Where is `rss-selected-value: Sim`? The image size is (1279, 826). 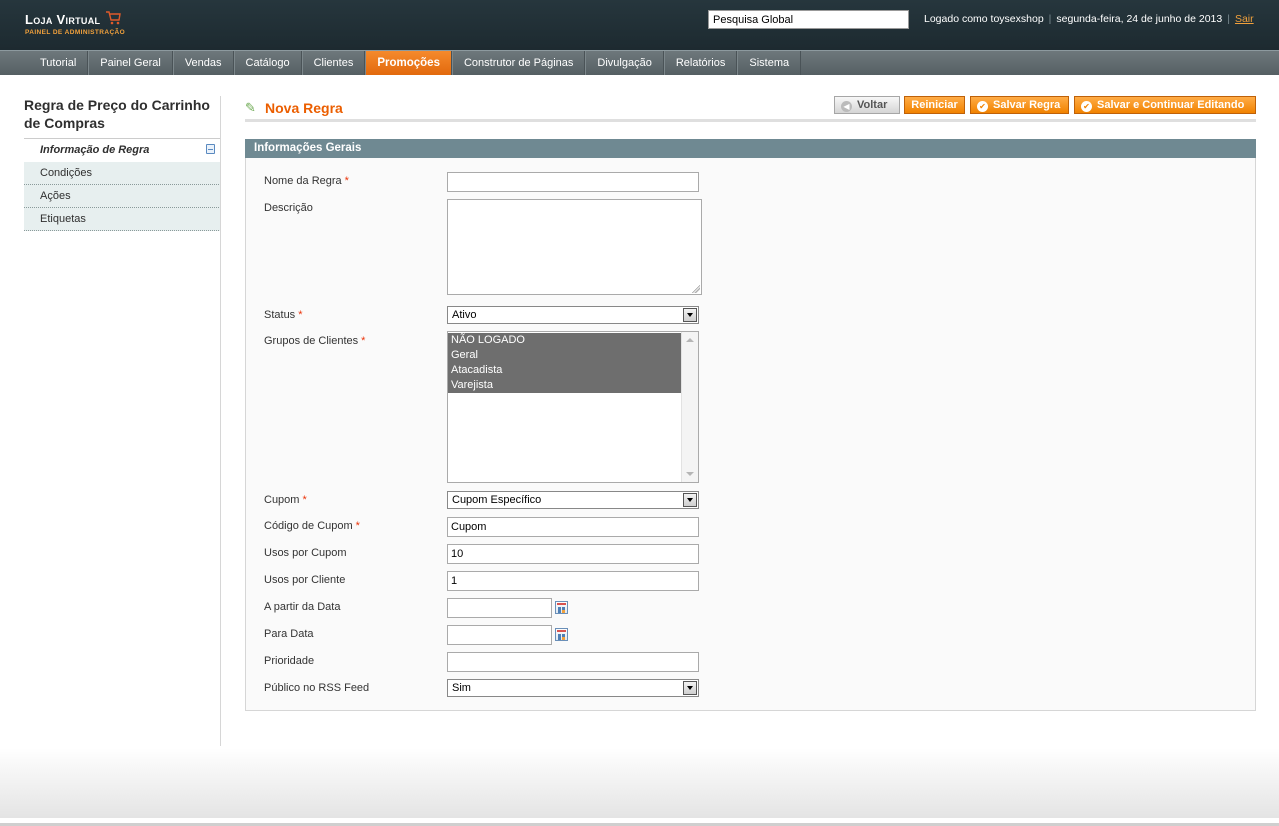
rss-selected-value: Sim is located at coordinates (461, 688).